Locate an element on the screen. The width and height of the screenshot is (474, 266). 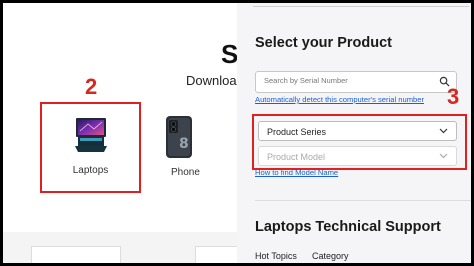
top-divider is located at coordinates (361, 6).